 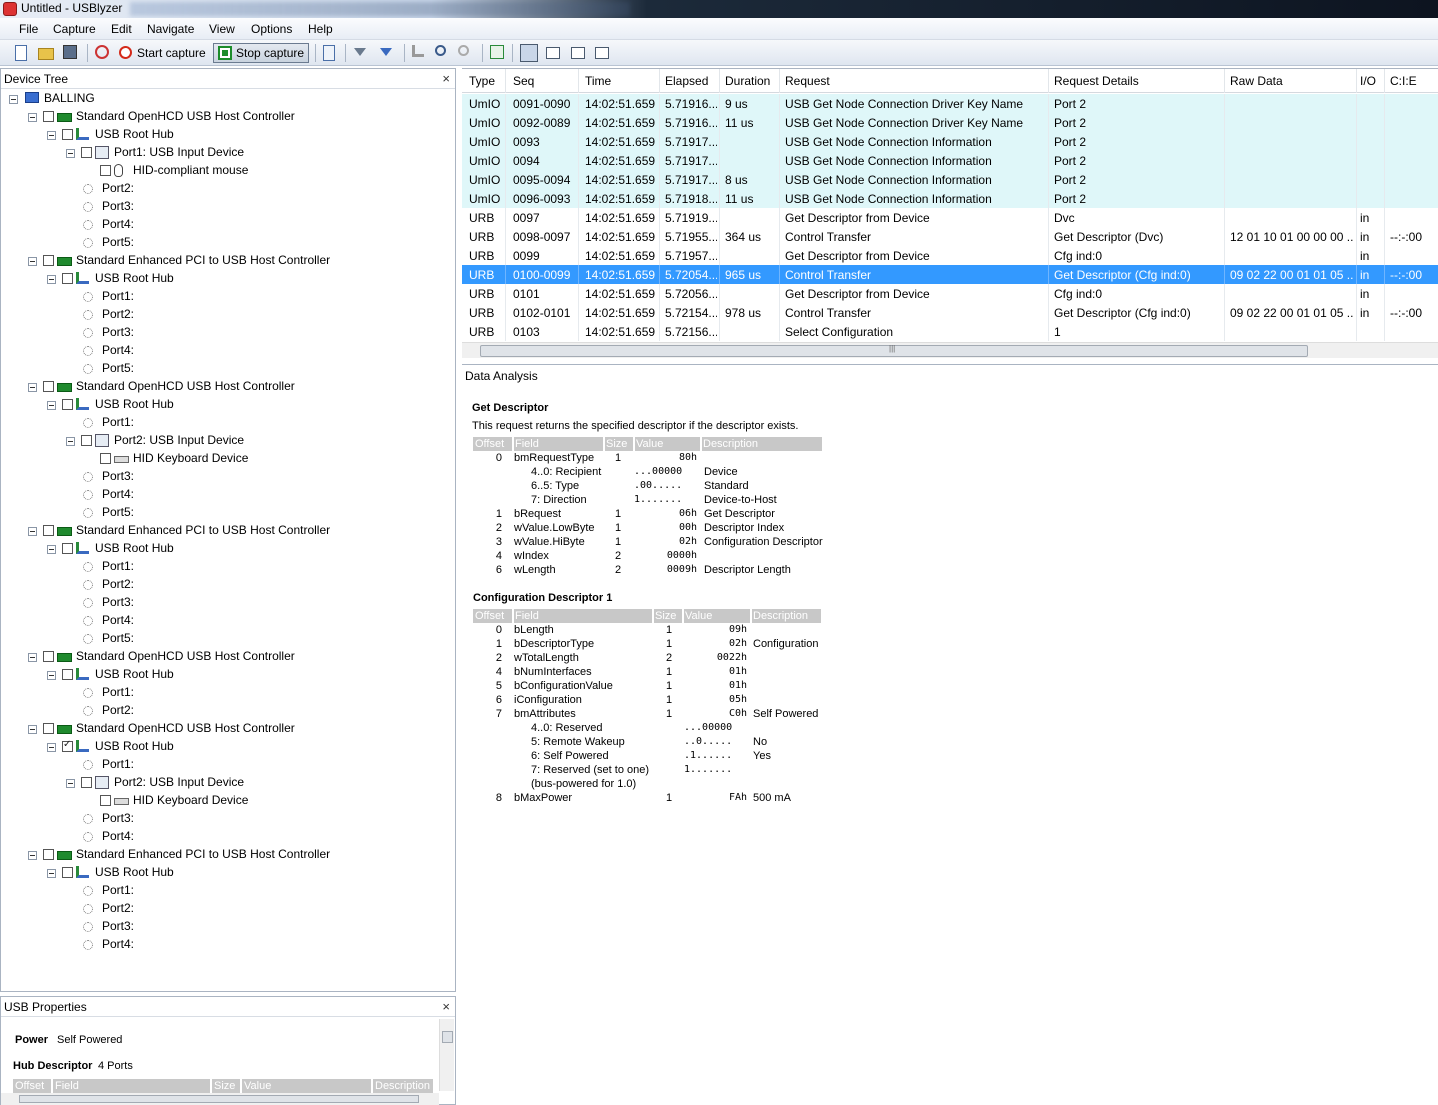 What do you see at coordinates (228, 441) in the screenshot?
I see `tree-row: Port2: USB Input Device` at bounding box center [228, 441].